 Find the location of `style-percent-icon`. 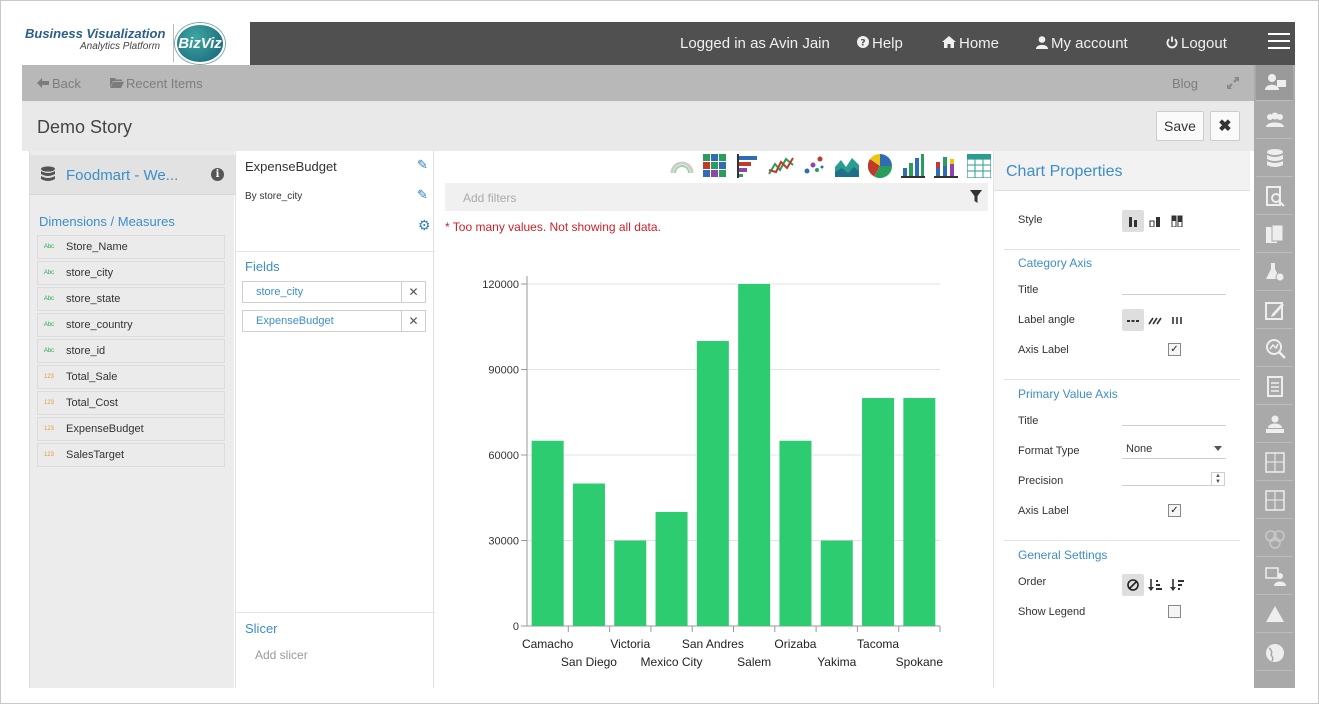

style-percent-icon is located at coordinates (1177, 221).